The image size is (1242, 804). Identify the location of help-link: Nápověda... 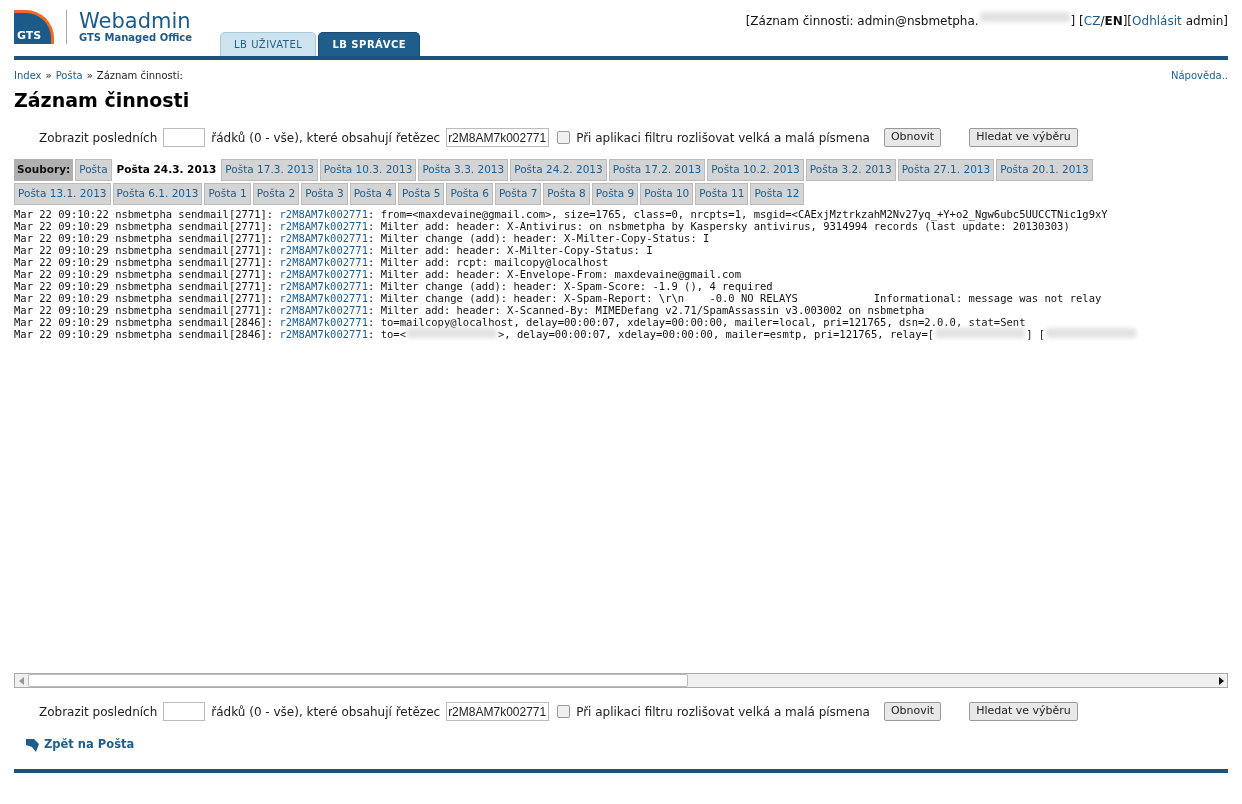
(1199, 75).